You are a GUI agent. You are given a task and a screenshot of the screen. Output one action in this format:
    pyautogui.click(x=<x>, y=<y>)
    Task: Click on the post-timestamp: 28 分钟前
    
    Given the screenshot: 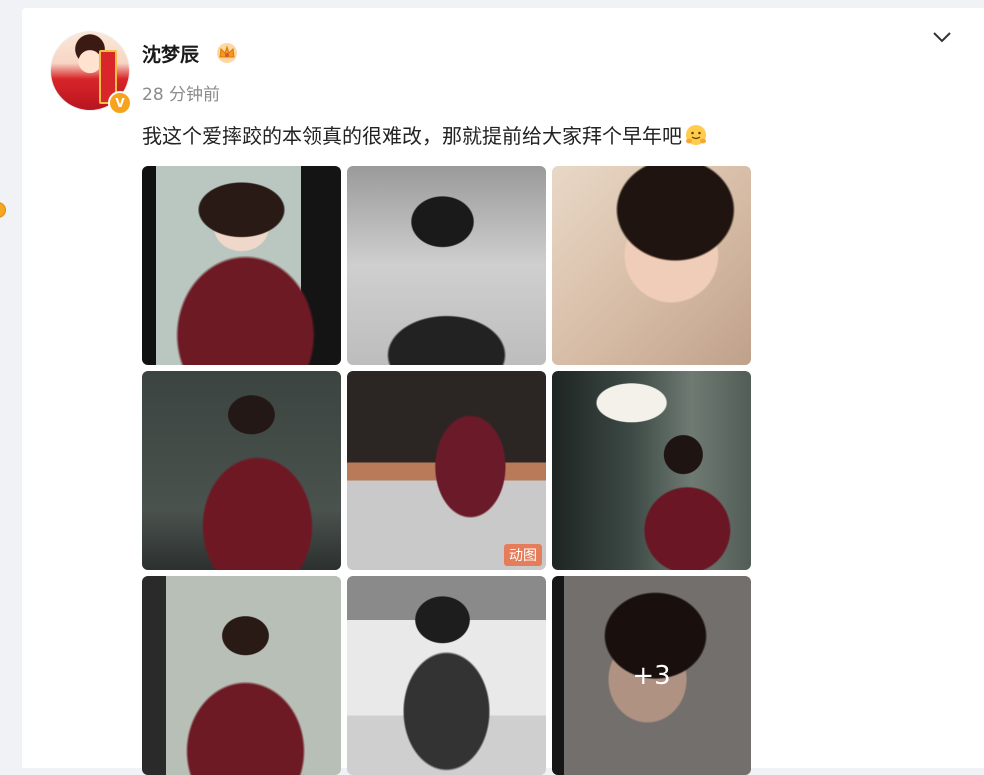 What is the action you would take?
    pyautogui.click(x=181, y=92)
    